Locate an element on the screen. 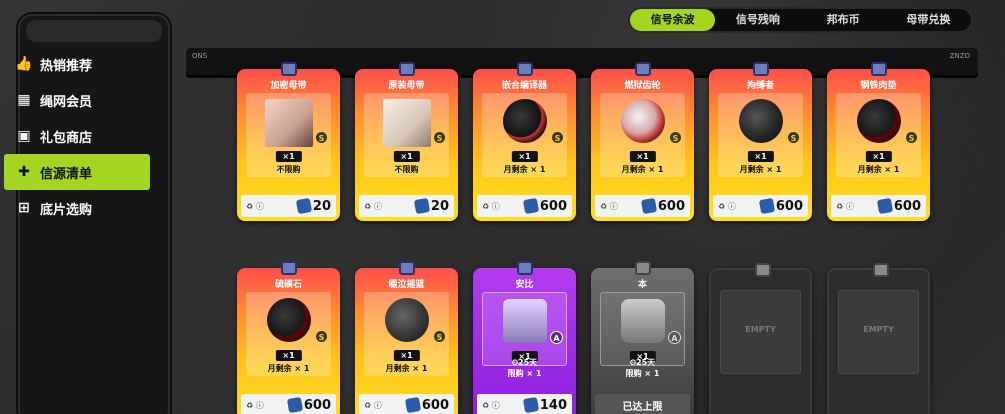 Image resolution: width=1005 pixels, height=414 pixels. top-tabs: 信号余波 信号残响 邦布币 母带兑换 is located at coordinates (800, 20).